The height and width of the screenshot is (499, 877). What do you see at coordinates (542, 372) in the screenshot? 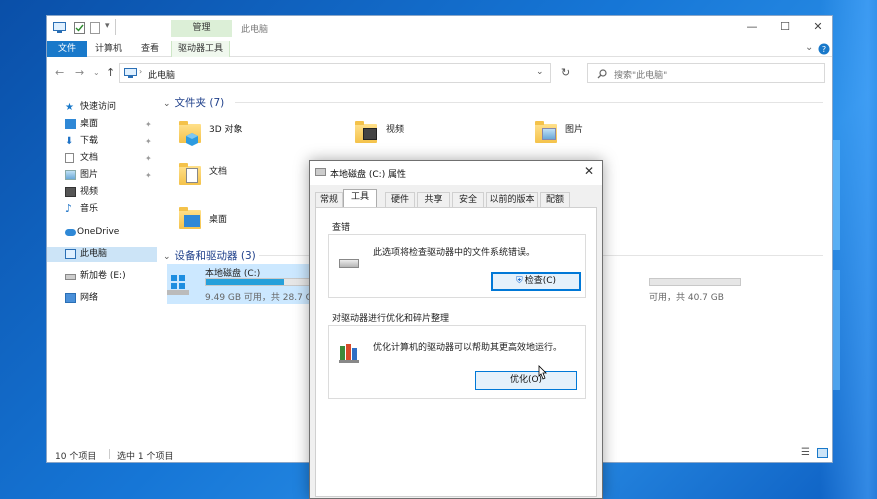
I see `mouse-cursor-icon` at bounding box center [542, 372].